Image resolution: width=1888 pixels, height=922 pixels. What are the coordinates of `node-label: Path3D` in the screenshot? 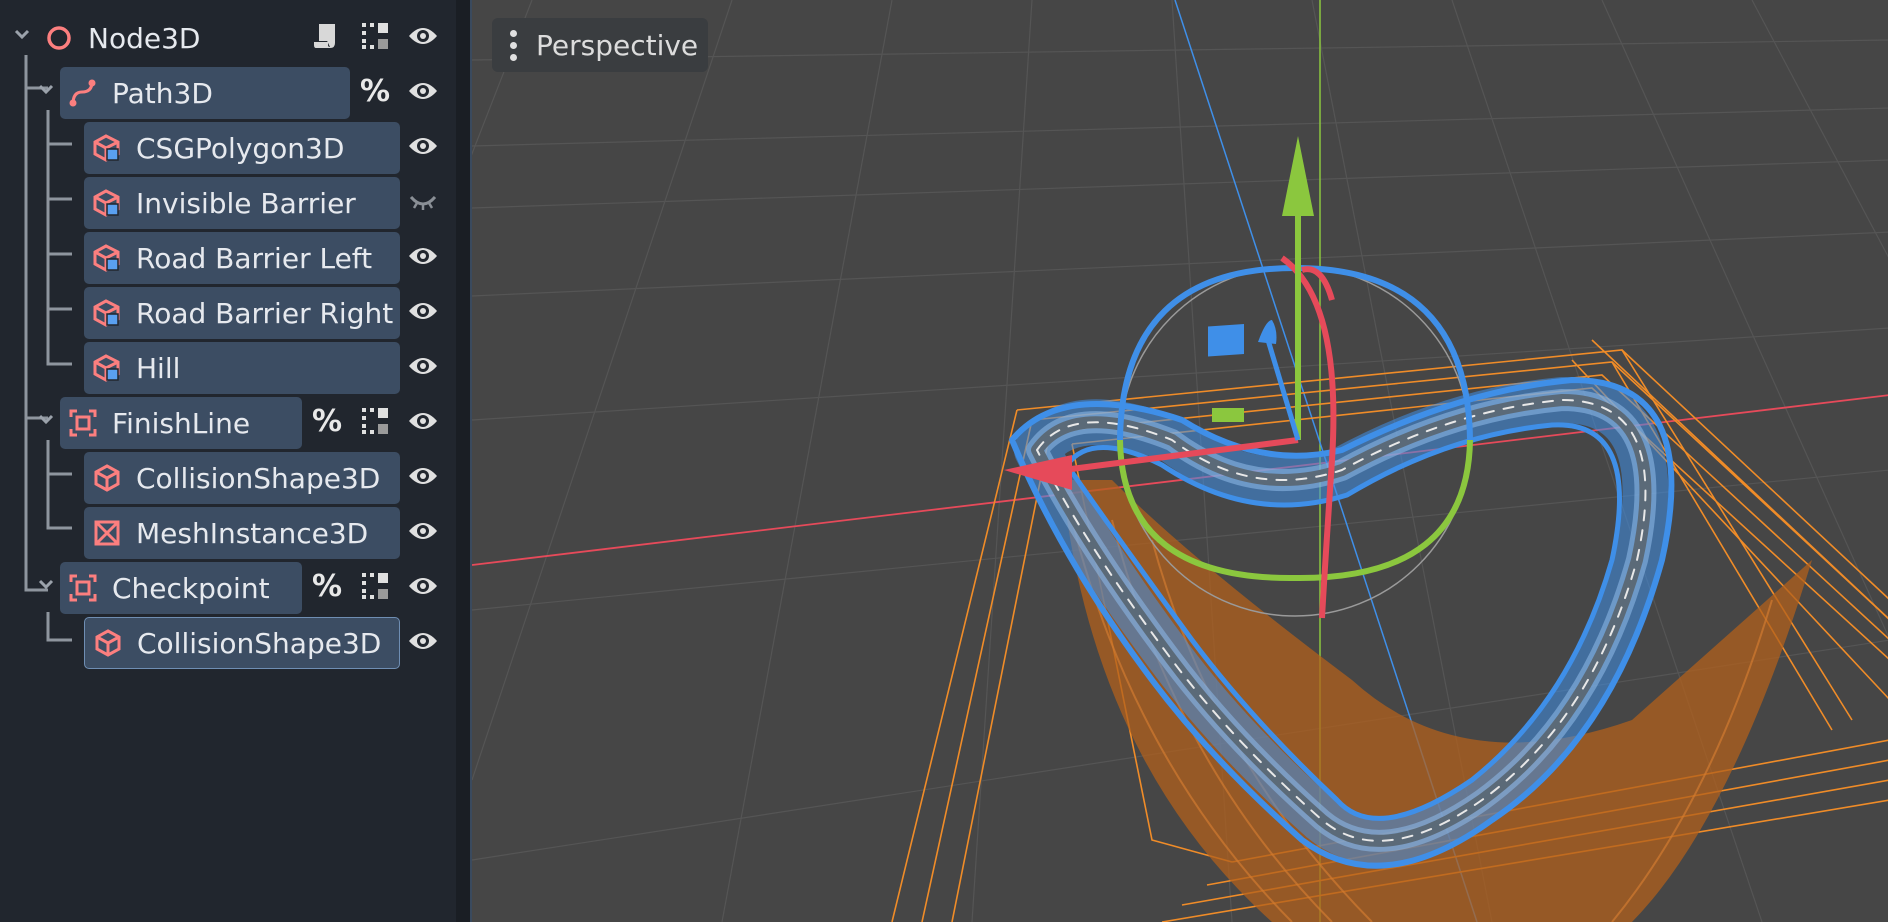 It's located at (162, 93).